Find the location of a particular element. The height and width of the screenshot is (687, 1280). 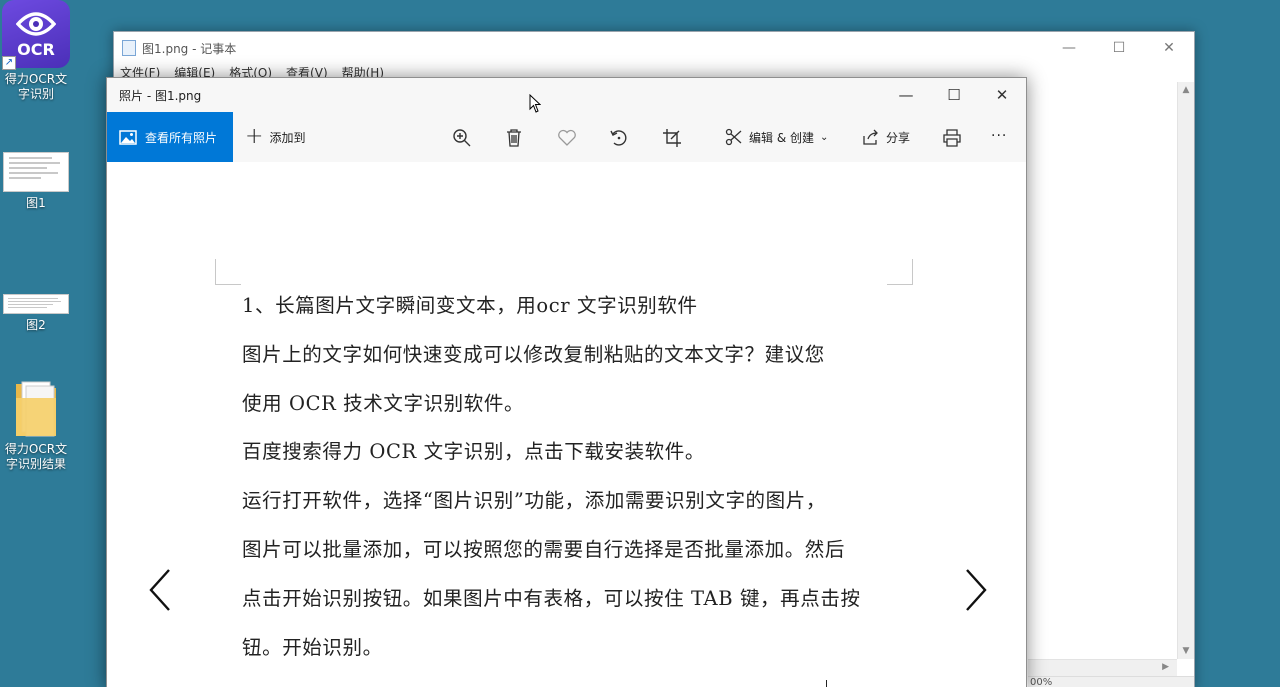

document-line: 使用 OCR 技术文字识别软件。 is located at coordinates (383, 403).